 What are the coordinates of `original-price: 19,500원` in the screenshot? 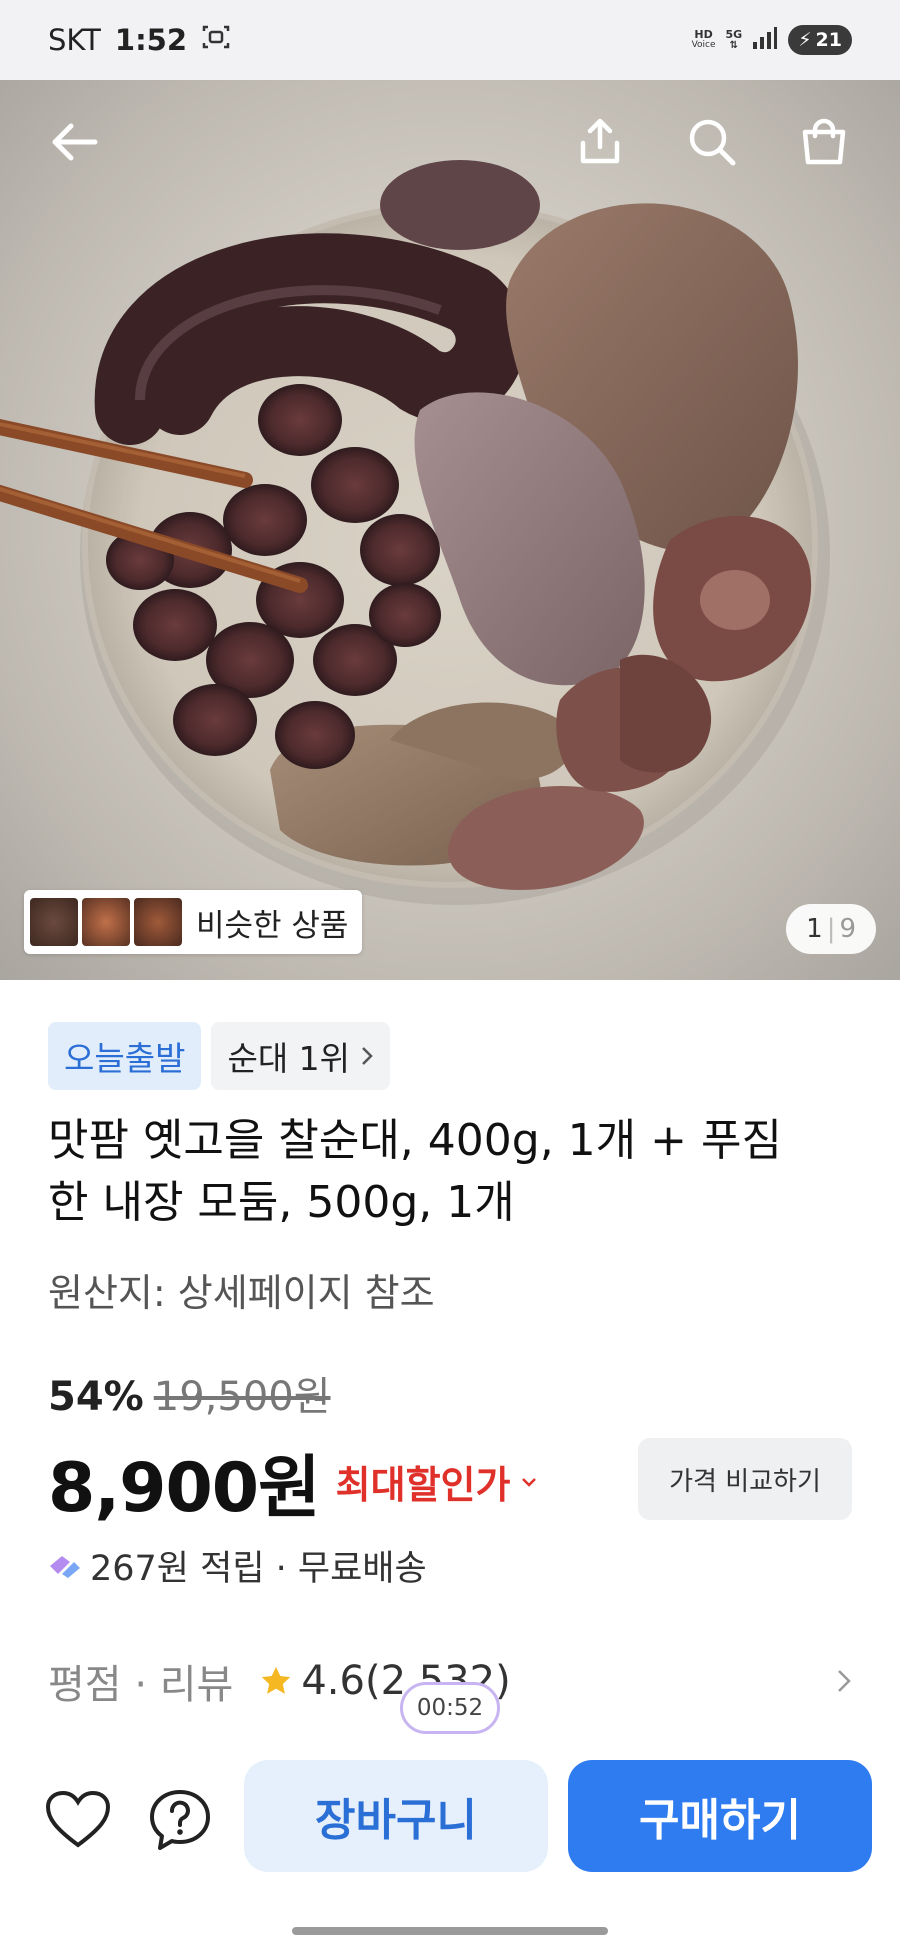 It's located at (242, 1397).